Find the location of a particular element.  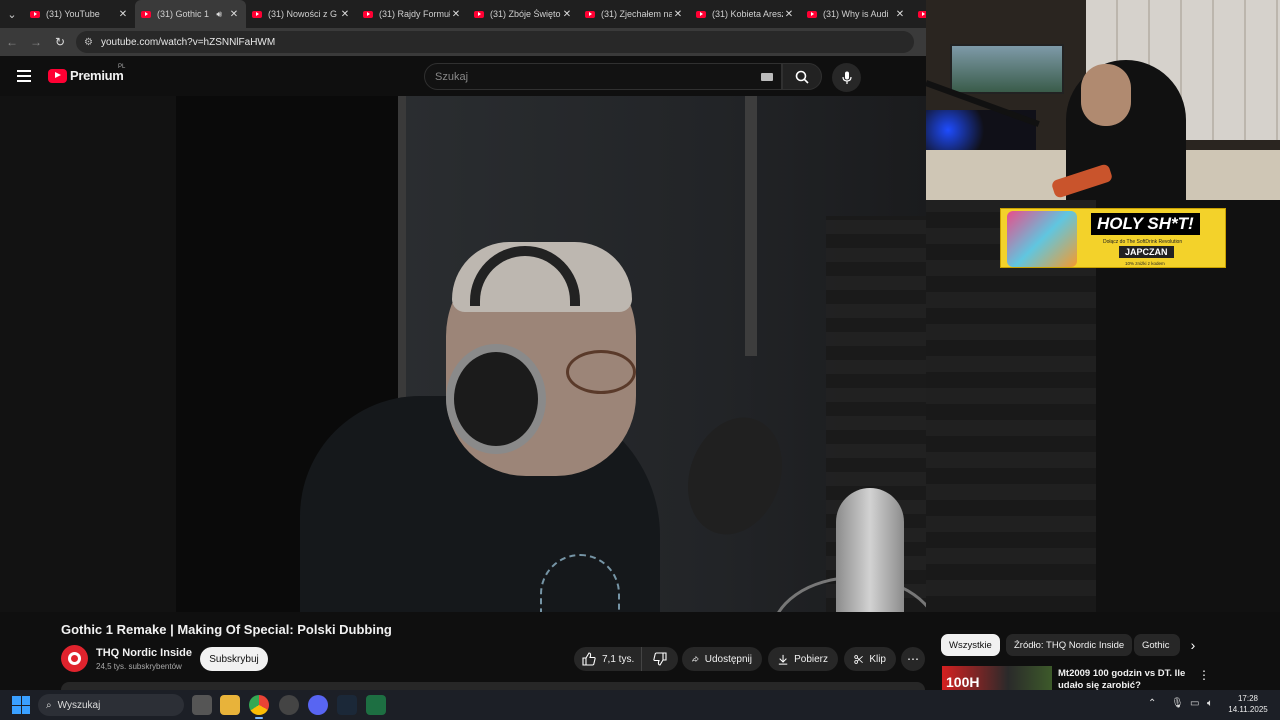

chip-gothic: Gothic is located at coordinates (1157, 645).